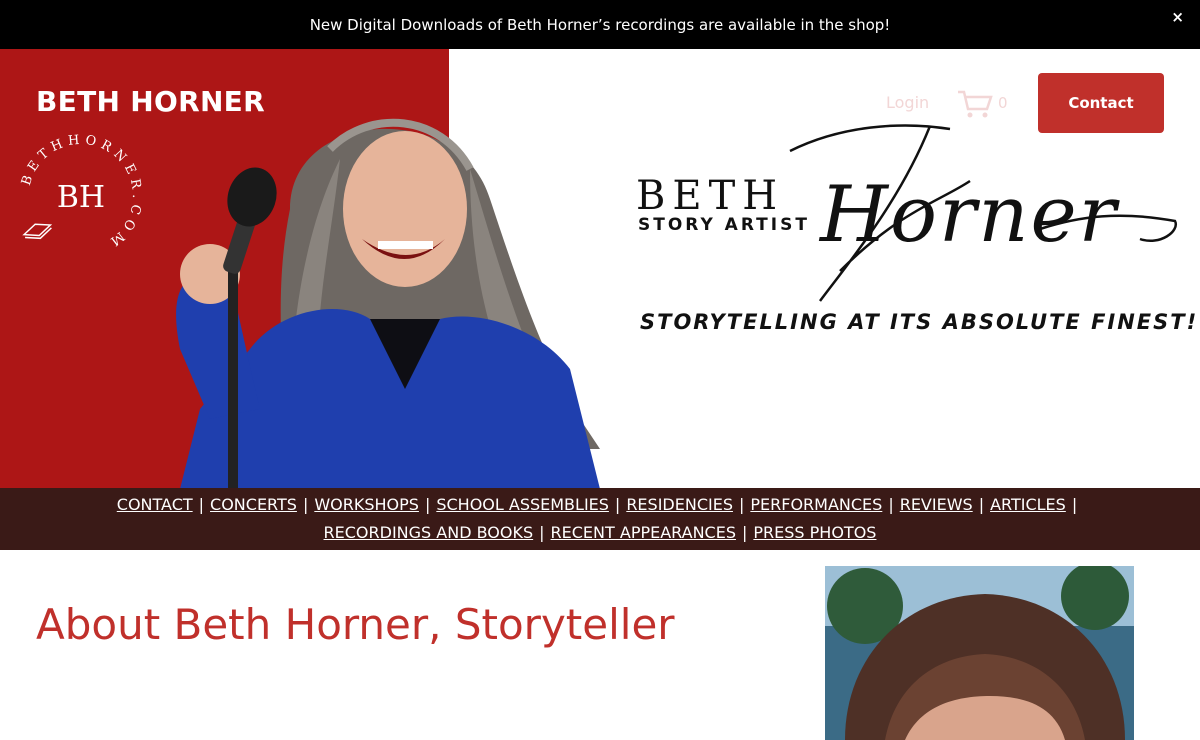  I want to click on login-link: Login, so click(907, 102).